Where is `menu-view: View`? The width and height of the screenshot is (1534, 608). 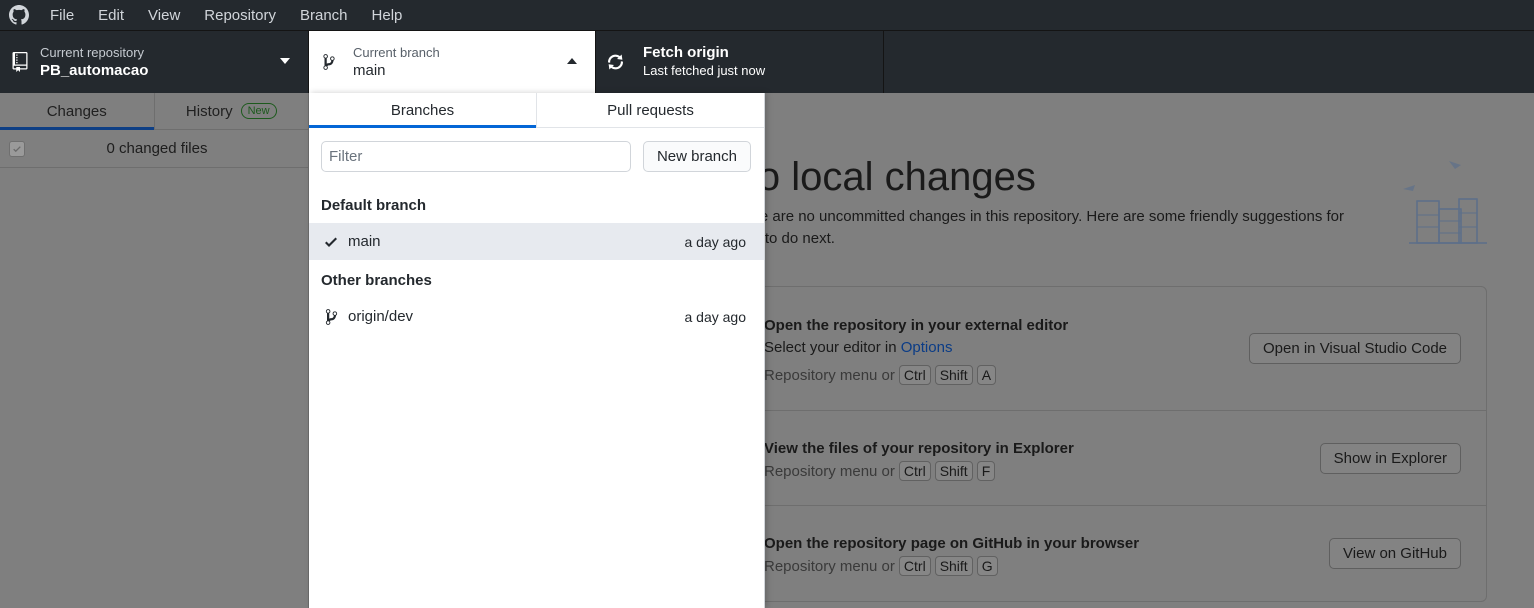 menu-view: View is located at coordinates (164, 15).